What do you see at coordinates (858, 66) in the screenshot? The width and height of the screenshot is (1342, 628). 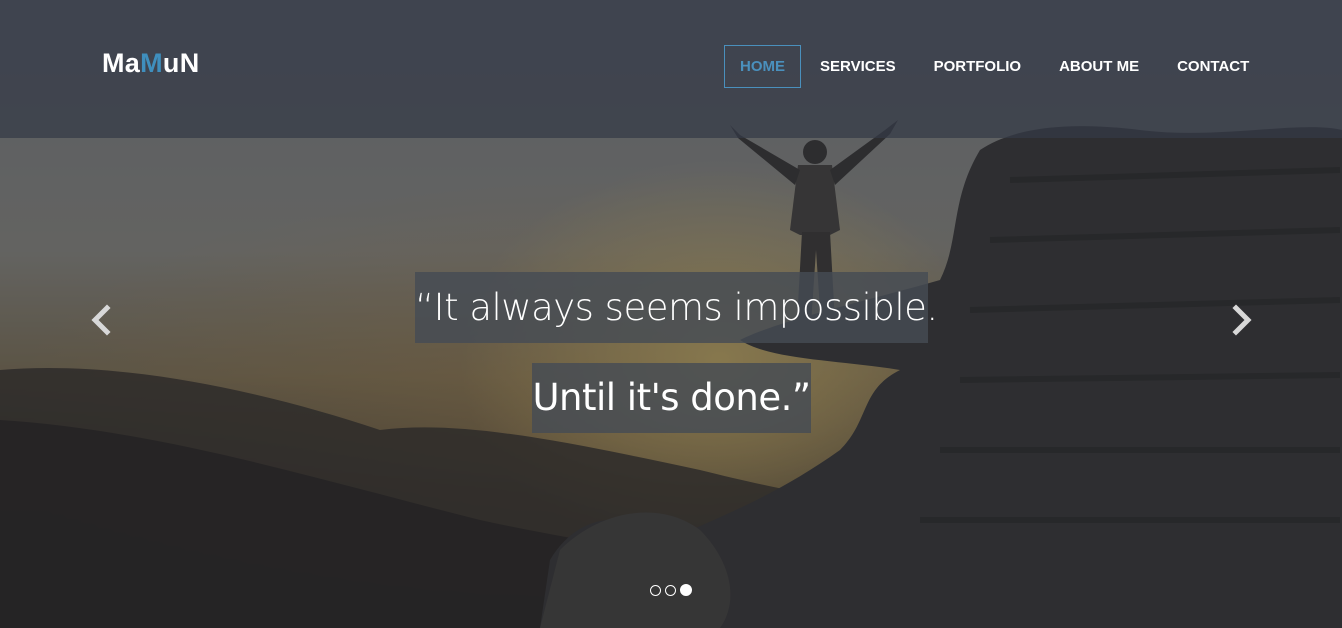 I see `nav-item-services: SERVICES` at bounding box center [858, 66].